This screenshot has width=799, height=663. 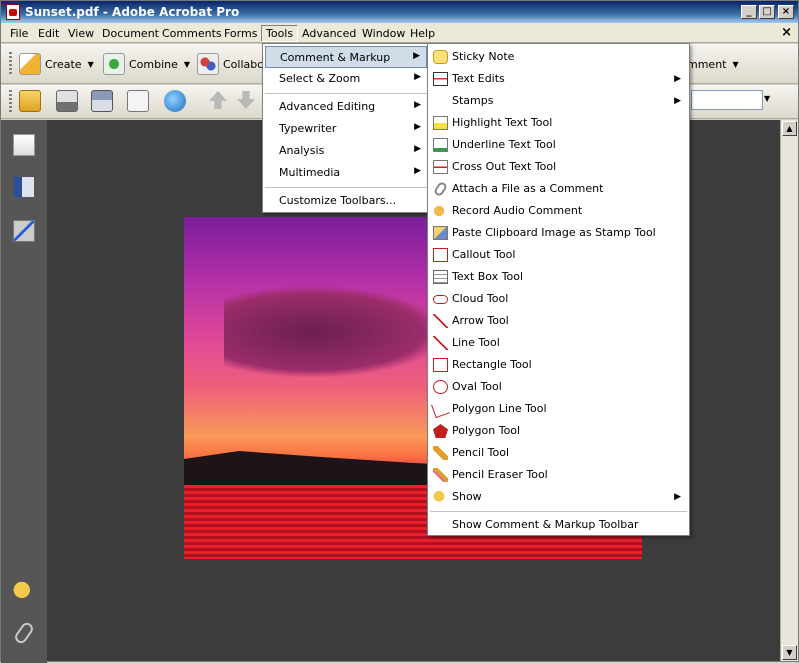 What do you see at coordinates (24, 145) in the screenshot?
I see `pages-icon` at bounding box center [24, 145].